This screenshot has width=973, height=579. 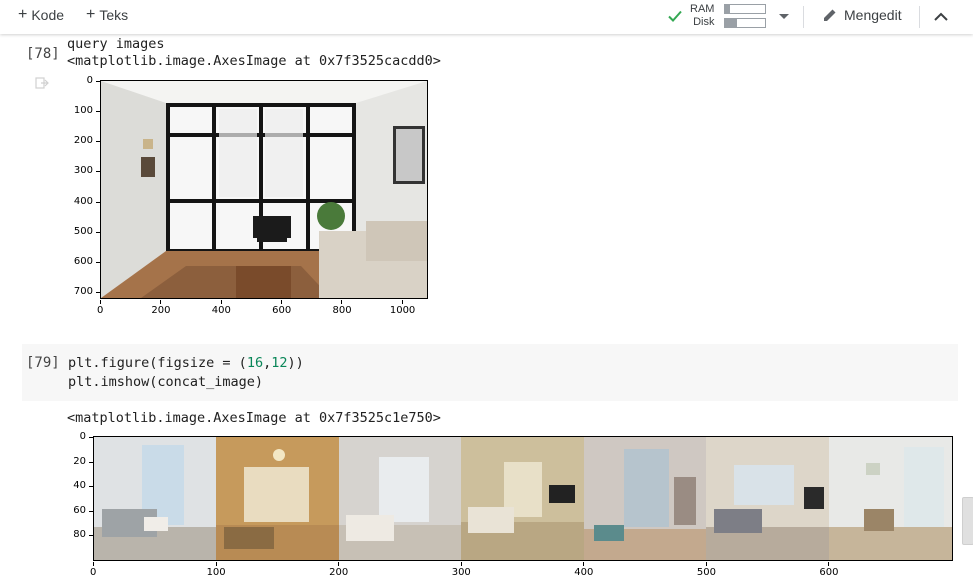 I want to click on y-tick-label: 500, so click(x=83, y=231).